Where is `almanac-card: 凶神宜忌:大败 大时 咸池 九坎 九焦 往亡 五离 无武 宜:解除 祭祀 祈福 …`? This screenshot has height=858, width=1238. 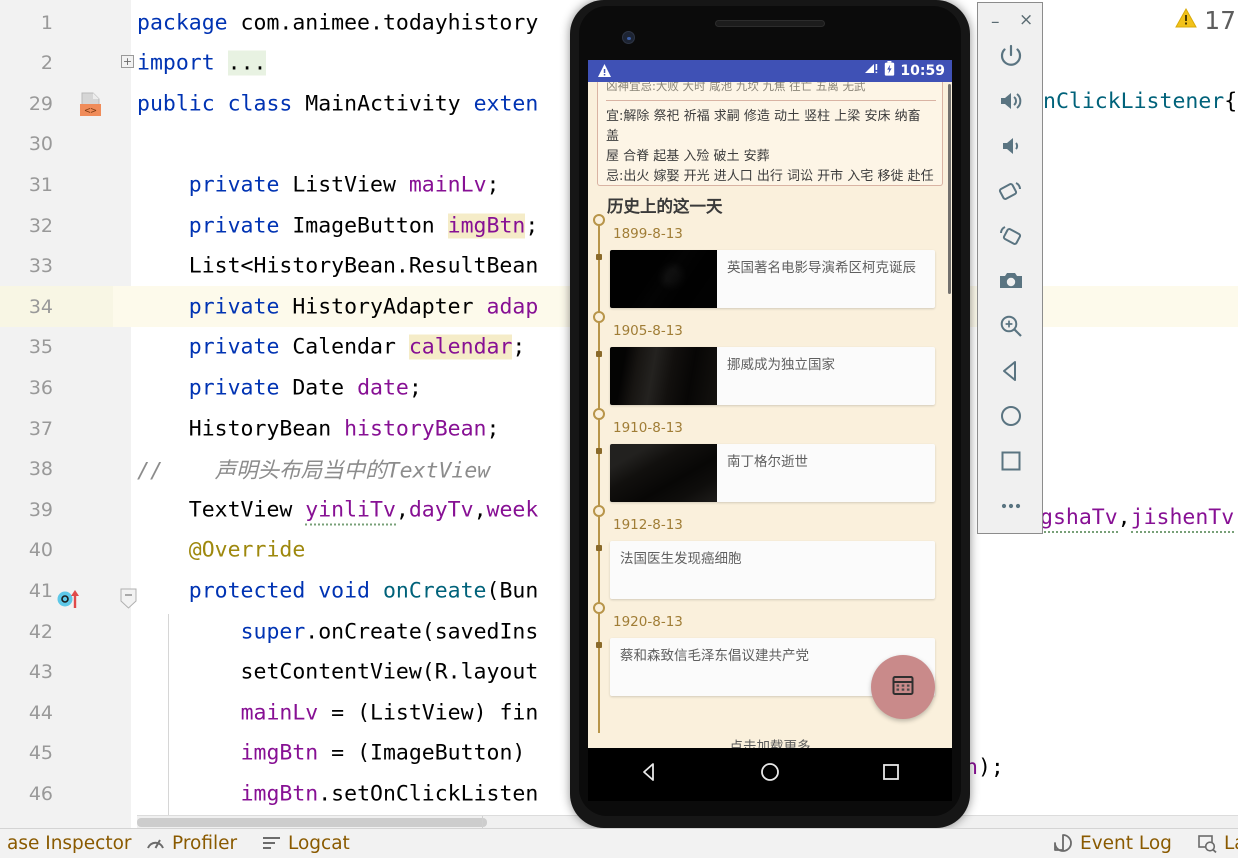
almanac-card: 凶神宜忌:大败 大时 咸池 九坎 九焦 往亡 五离 无武 宜:解除 祭祀 祈福 … is located at coordinates (770, 134).